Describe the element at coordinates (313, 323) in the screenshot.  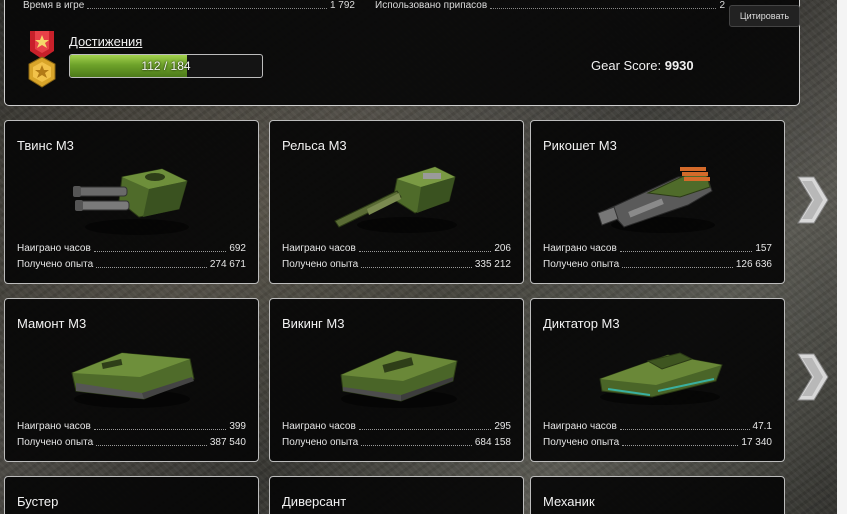
I see `card-title: Викинг М3` at that location.